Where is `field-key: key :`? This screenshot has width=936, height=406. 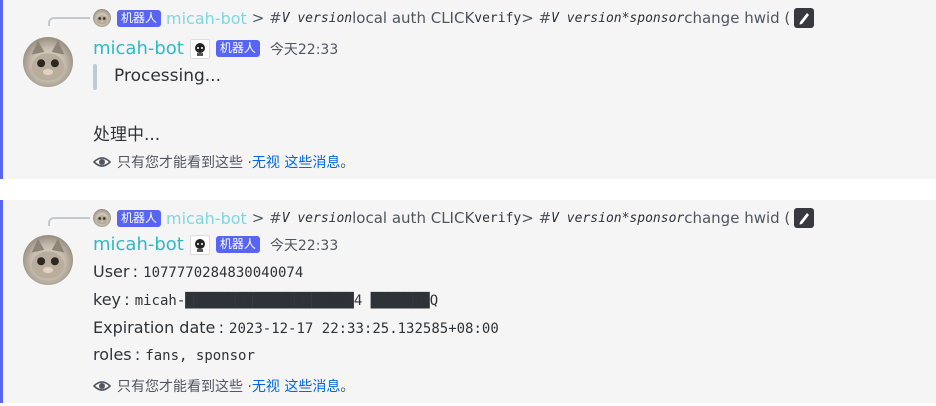 field-key: key : is located at coordinates (114, 299).